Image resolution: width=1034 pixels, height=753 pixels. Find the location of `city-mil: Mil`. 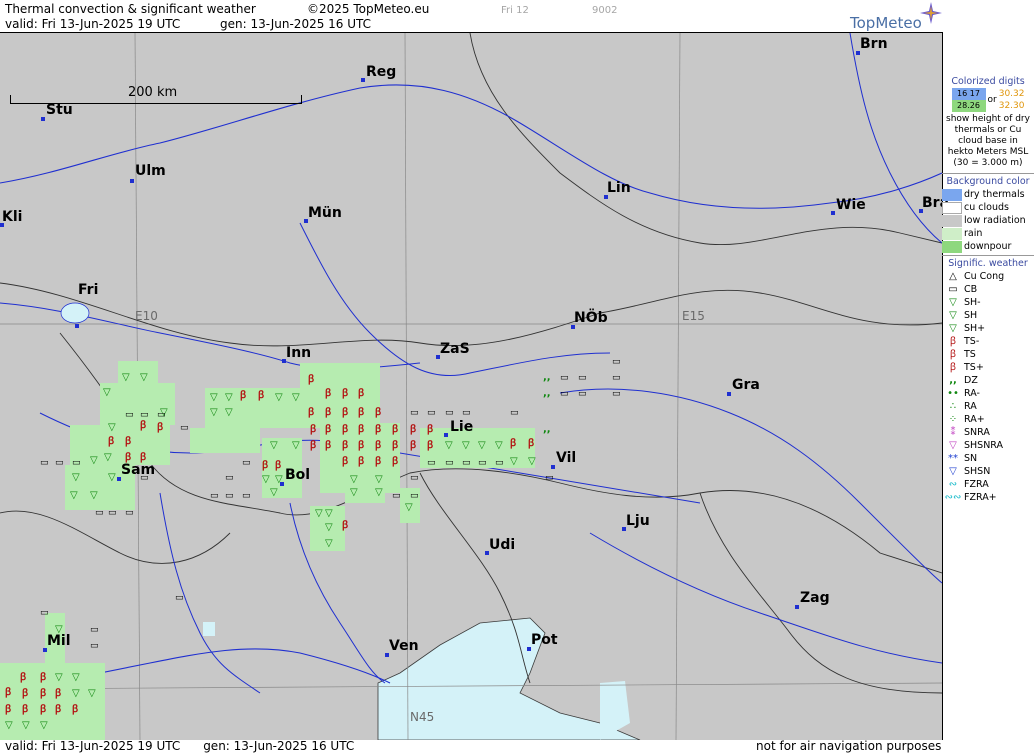

city-mil: Mil is located at coordinates (59, 641).